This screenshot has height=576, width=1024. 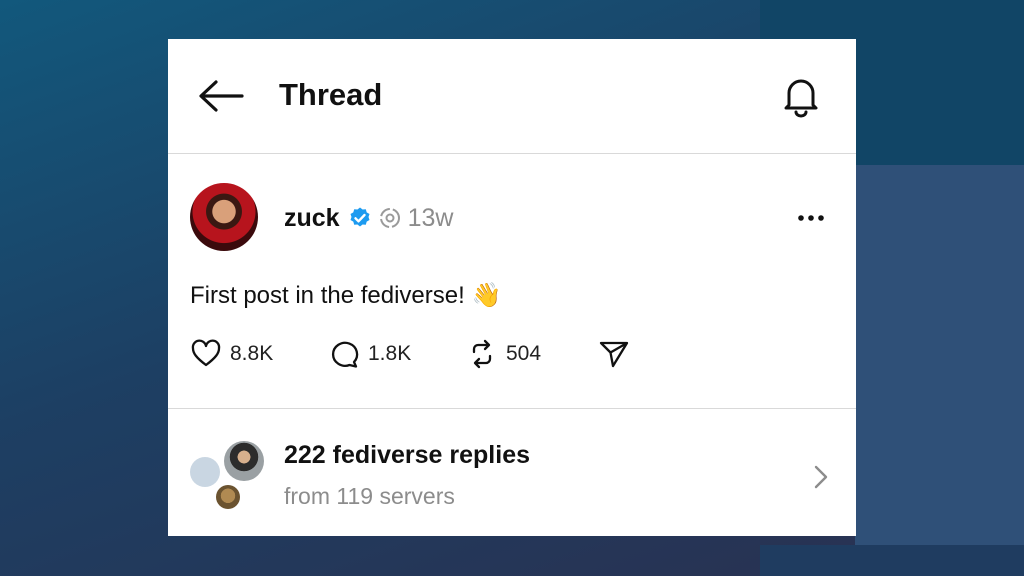 I want to click on username: zuck, so click(x=312, y=218).